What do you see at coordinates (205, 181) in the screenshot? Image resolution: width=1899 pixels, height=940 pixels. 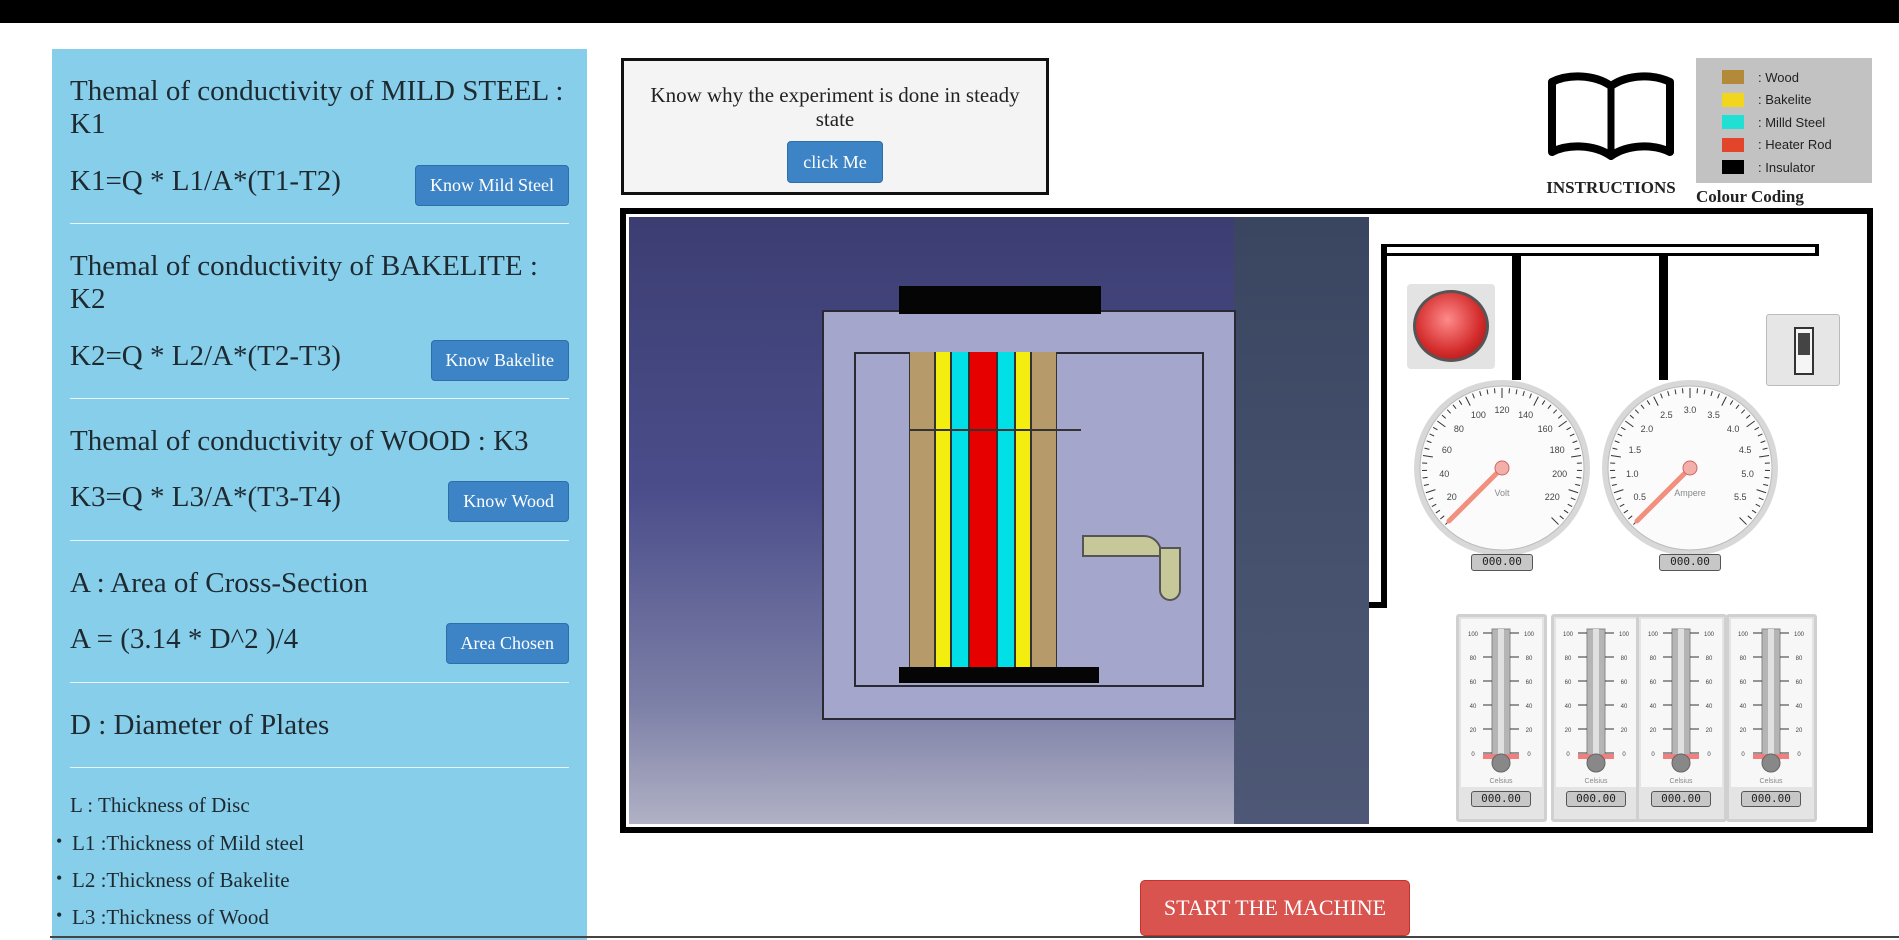 I see `mild-steel-formula: K1=Q * L1/A*(T1-T2)` at bounding box center [205, 181].